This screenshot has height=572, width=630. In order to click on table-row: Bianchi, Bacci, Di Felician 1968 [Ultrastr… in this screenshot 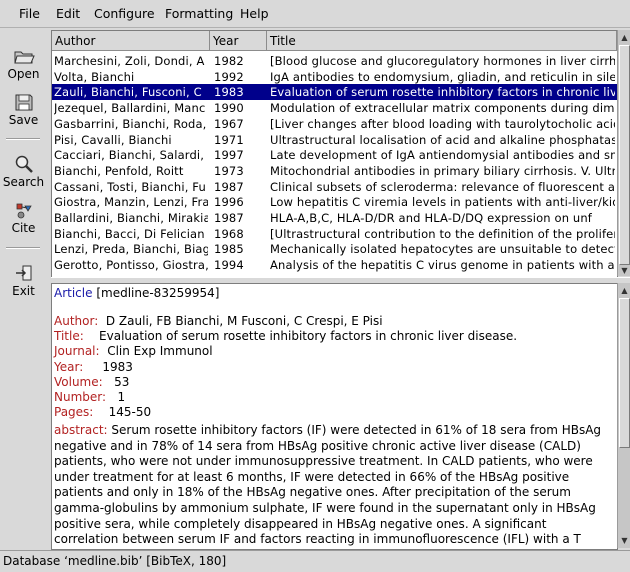, I will do `click(334, 234)`.